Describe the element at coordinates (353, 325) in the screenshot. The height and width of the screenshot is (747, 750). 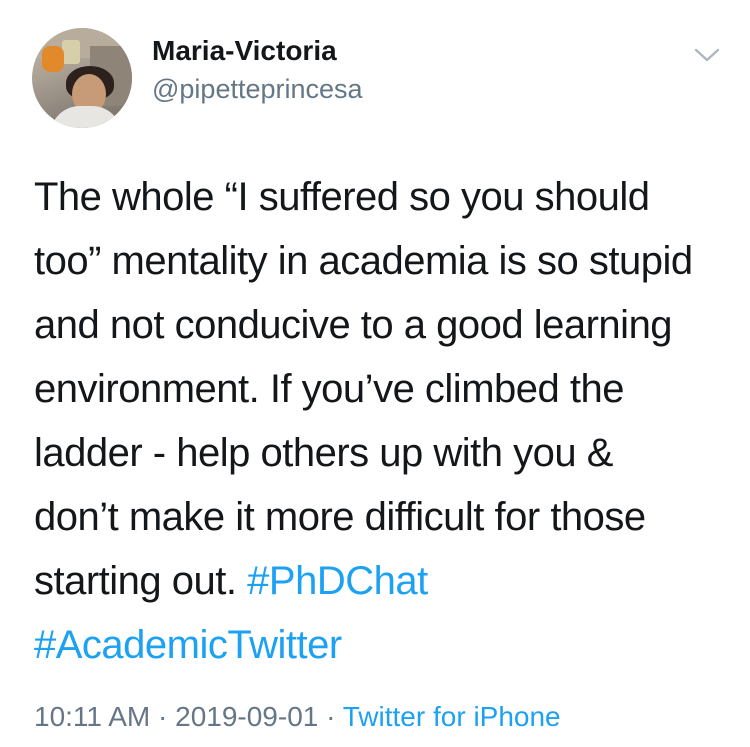
I see `tweet-text-line: and not conducive to a good learning` at that location.